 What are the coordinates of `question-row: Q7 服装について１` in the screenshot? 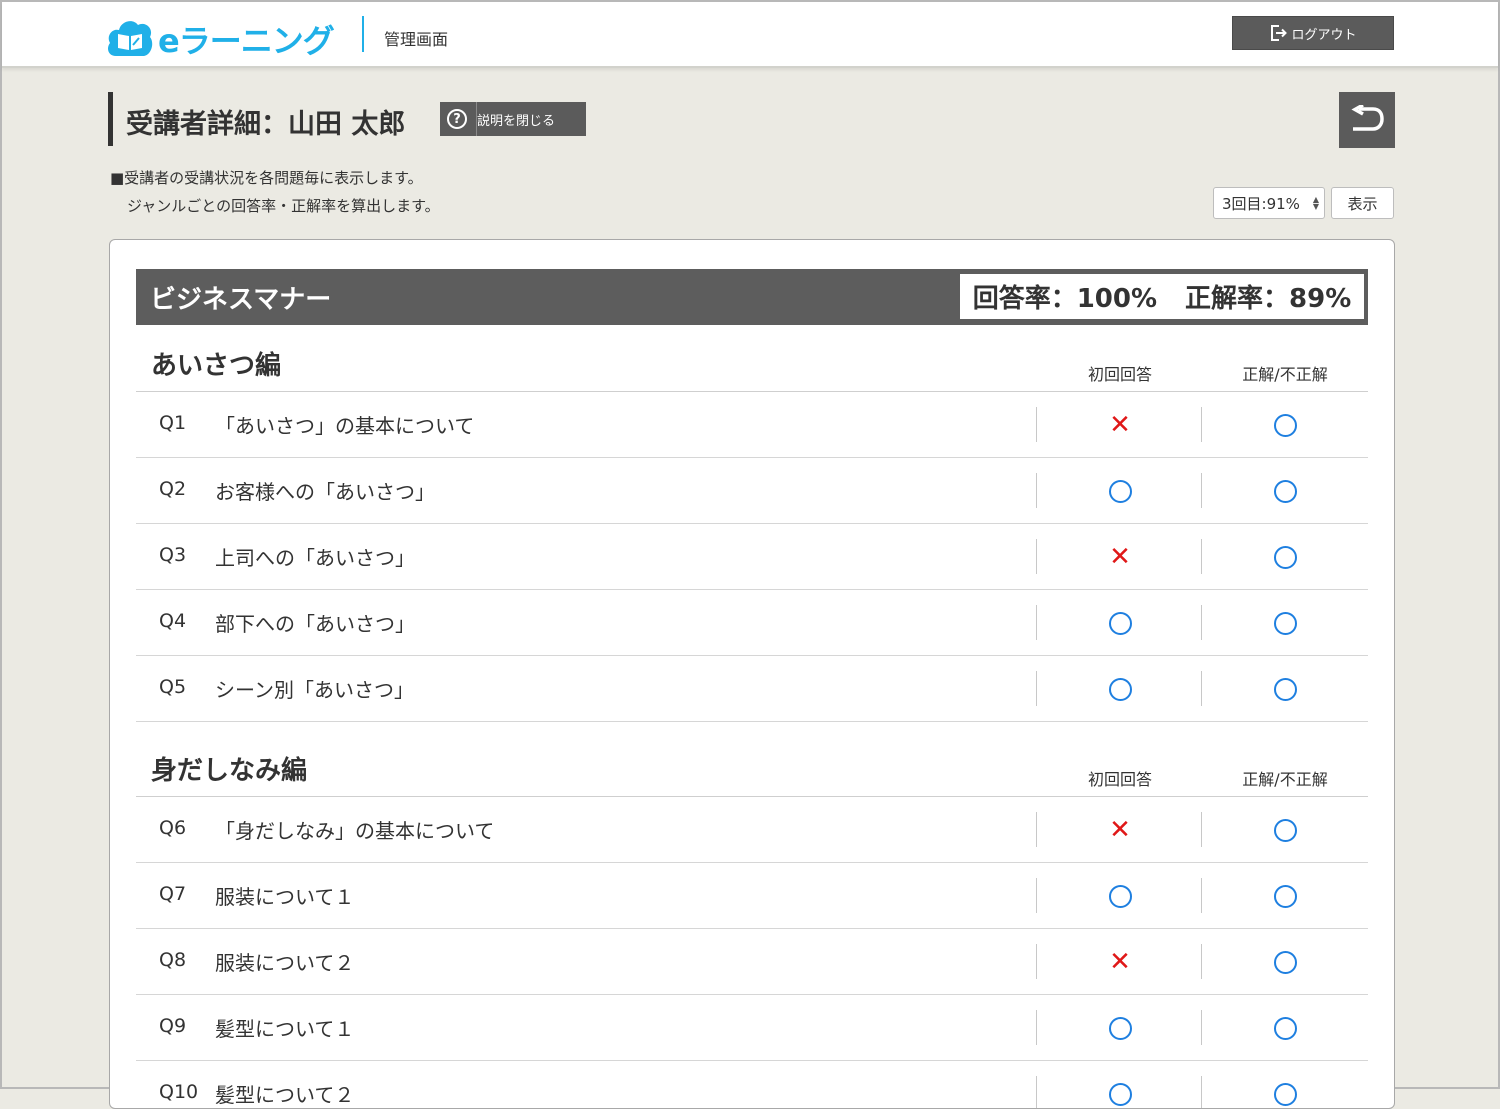 It's located at (752, 896).